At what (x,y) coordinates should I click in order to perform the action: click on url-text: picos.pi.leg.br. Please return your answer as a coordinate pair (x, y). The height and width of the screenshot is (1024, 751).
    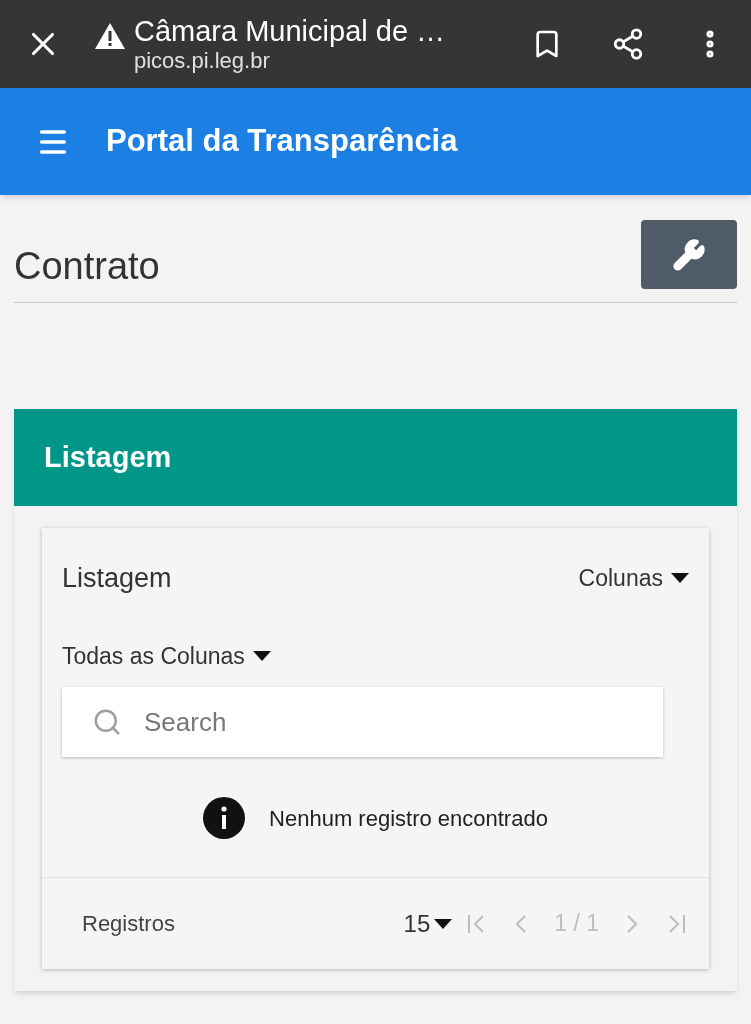
    Looking at the image, I should click on (202, 61).